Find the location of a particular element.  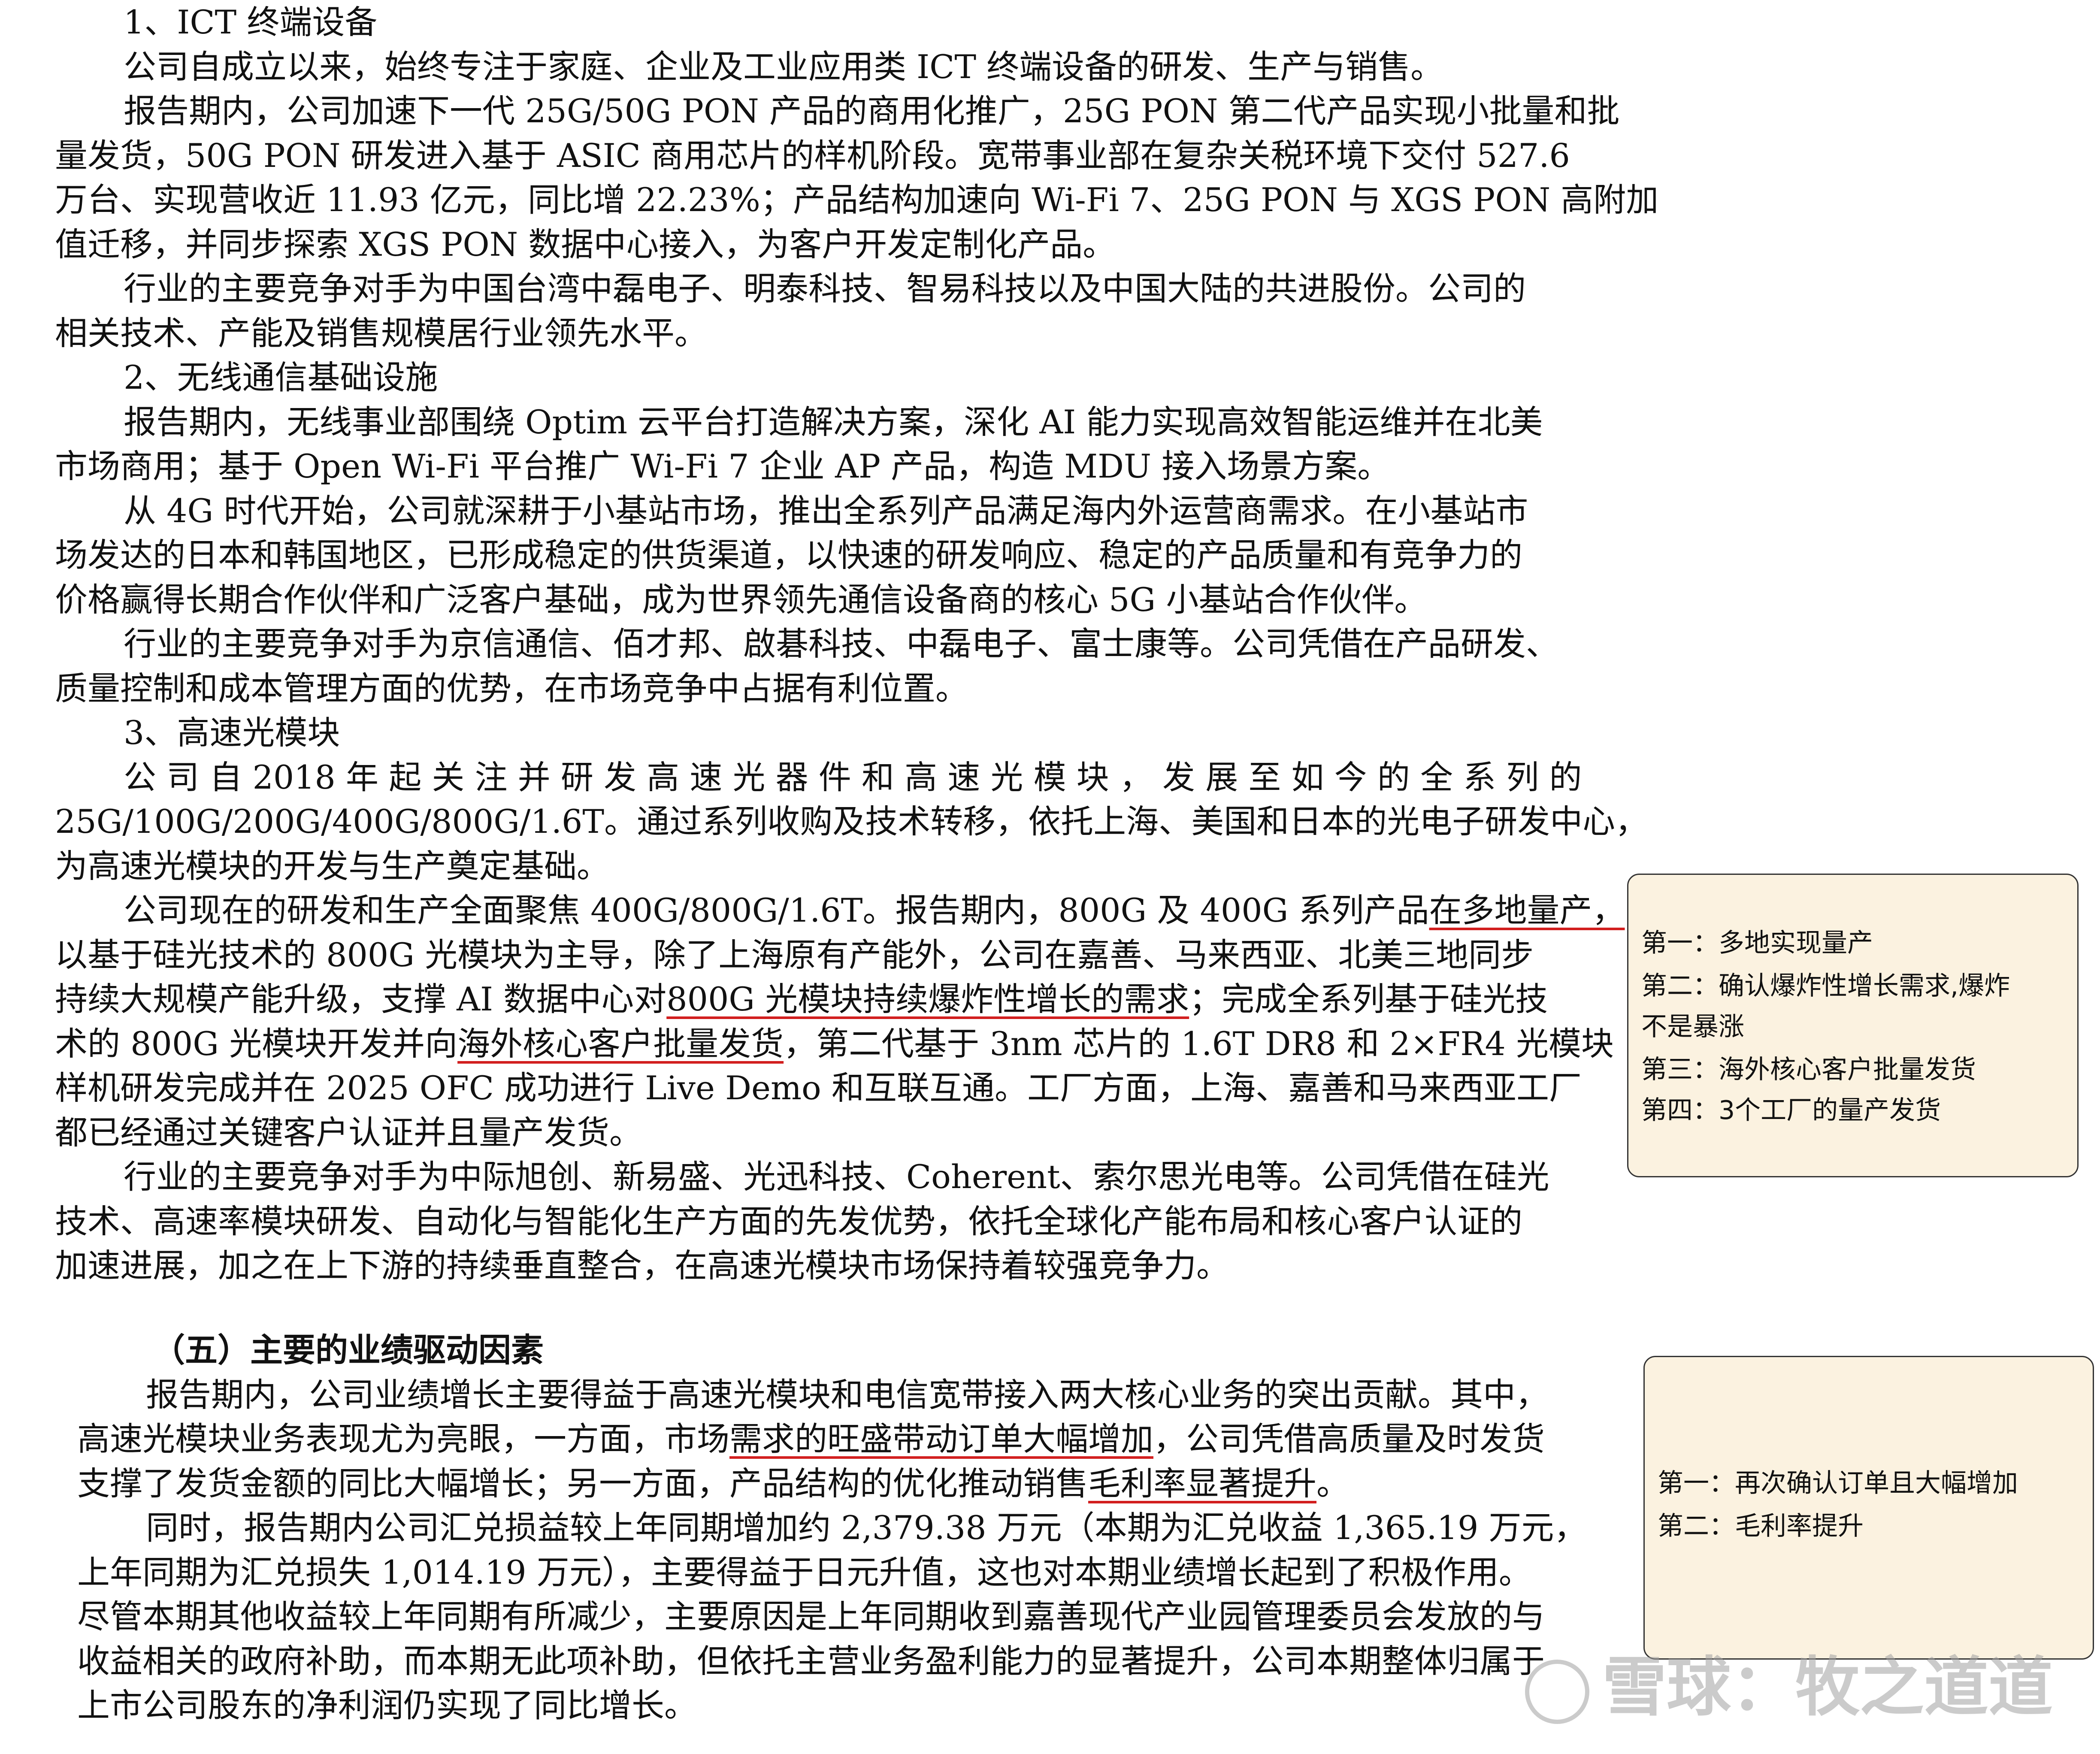

paragraph-line: 支撑了发货金额的同比大幅增长；另一方面，产品结构的优化推动销售毛利率显著提升。 is located at coordinates (841, 1483).